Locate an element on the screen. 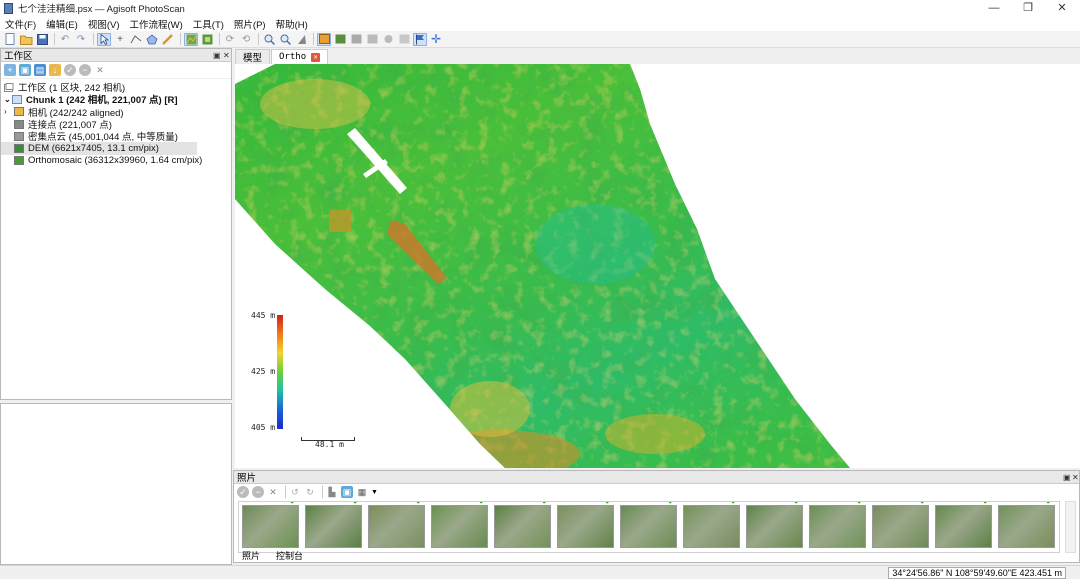 The height and width of the screenshot is (579, 1080). collapse-arrow-icon: ⌄ is located at coordinates (8, 99).